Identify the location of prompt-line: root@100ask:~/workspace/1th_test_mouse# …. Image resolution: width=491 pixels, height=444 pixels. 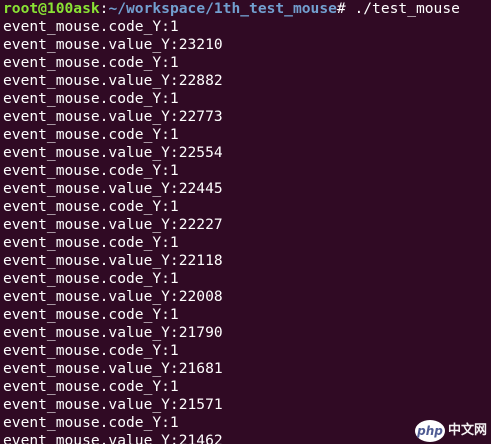
(247, 9).